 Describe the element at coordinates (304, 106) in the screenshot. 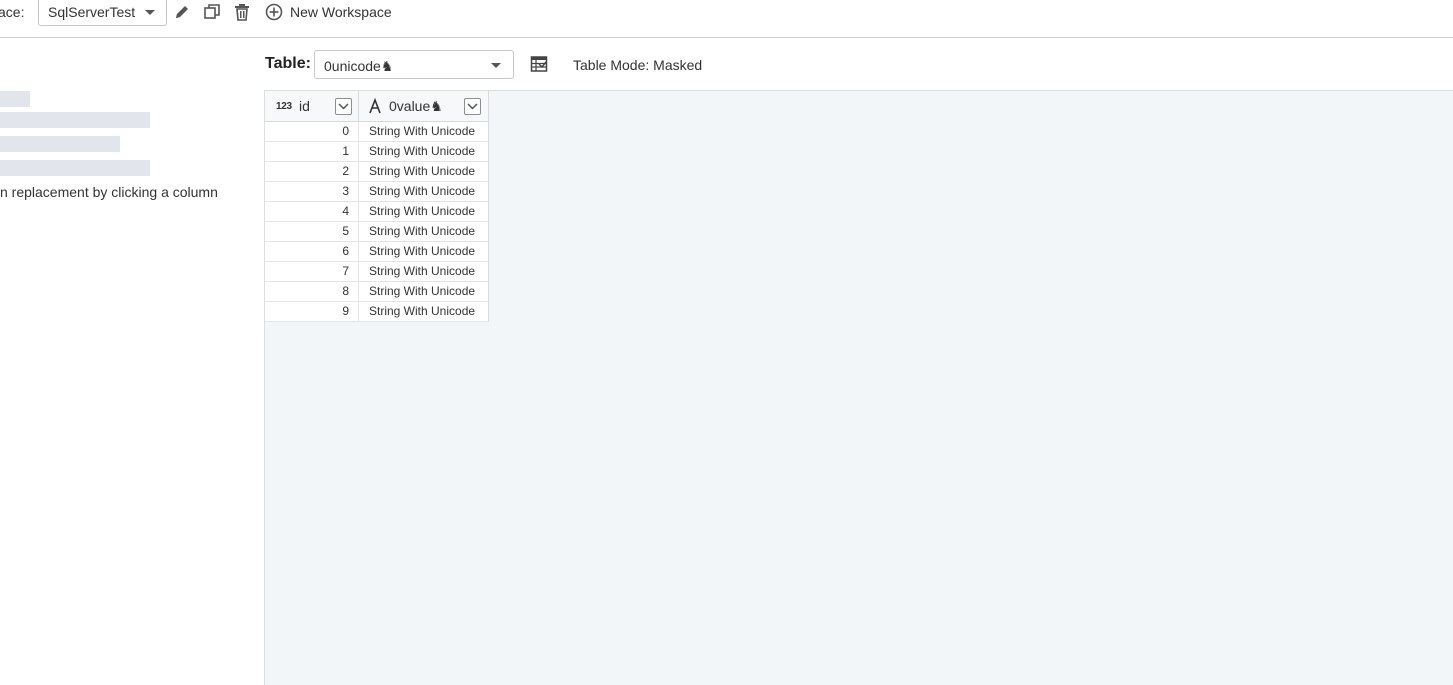

I see `column-header-label: id` at that location.